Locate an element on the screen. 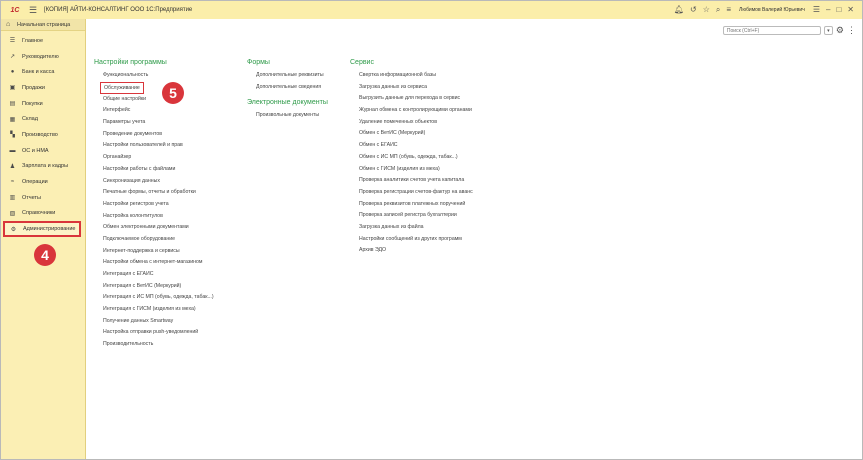  link-headers-footers: Настройка колонтитулов is located at coordinates (154, 217).